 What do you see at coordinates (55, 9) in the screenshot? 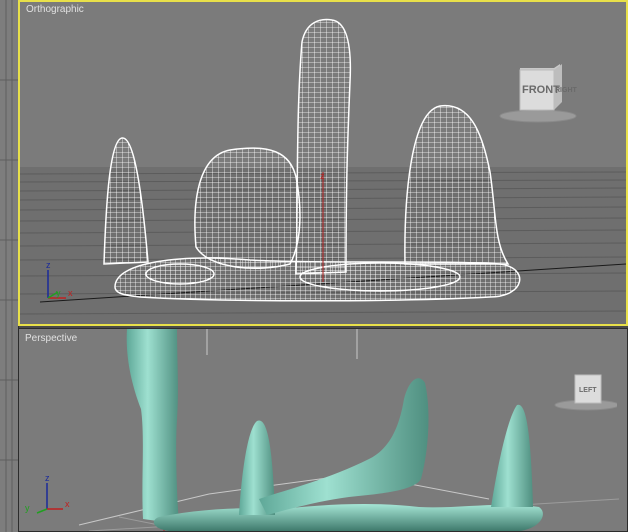
I see `viewport-label: Orthographic` at bounding box center [55, 9].